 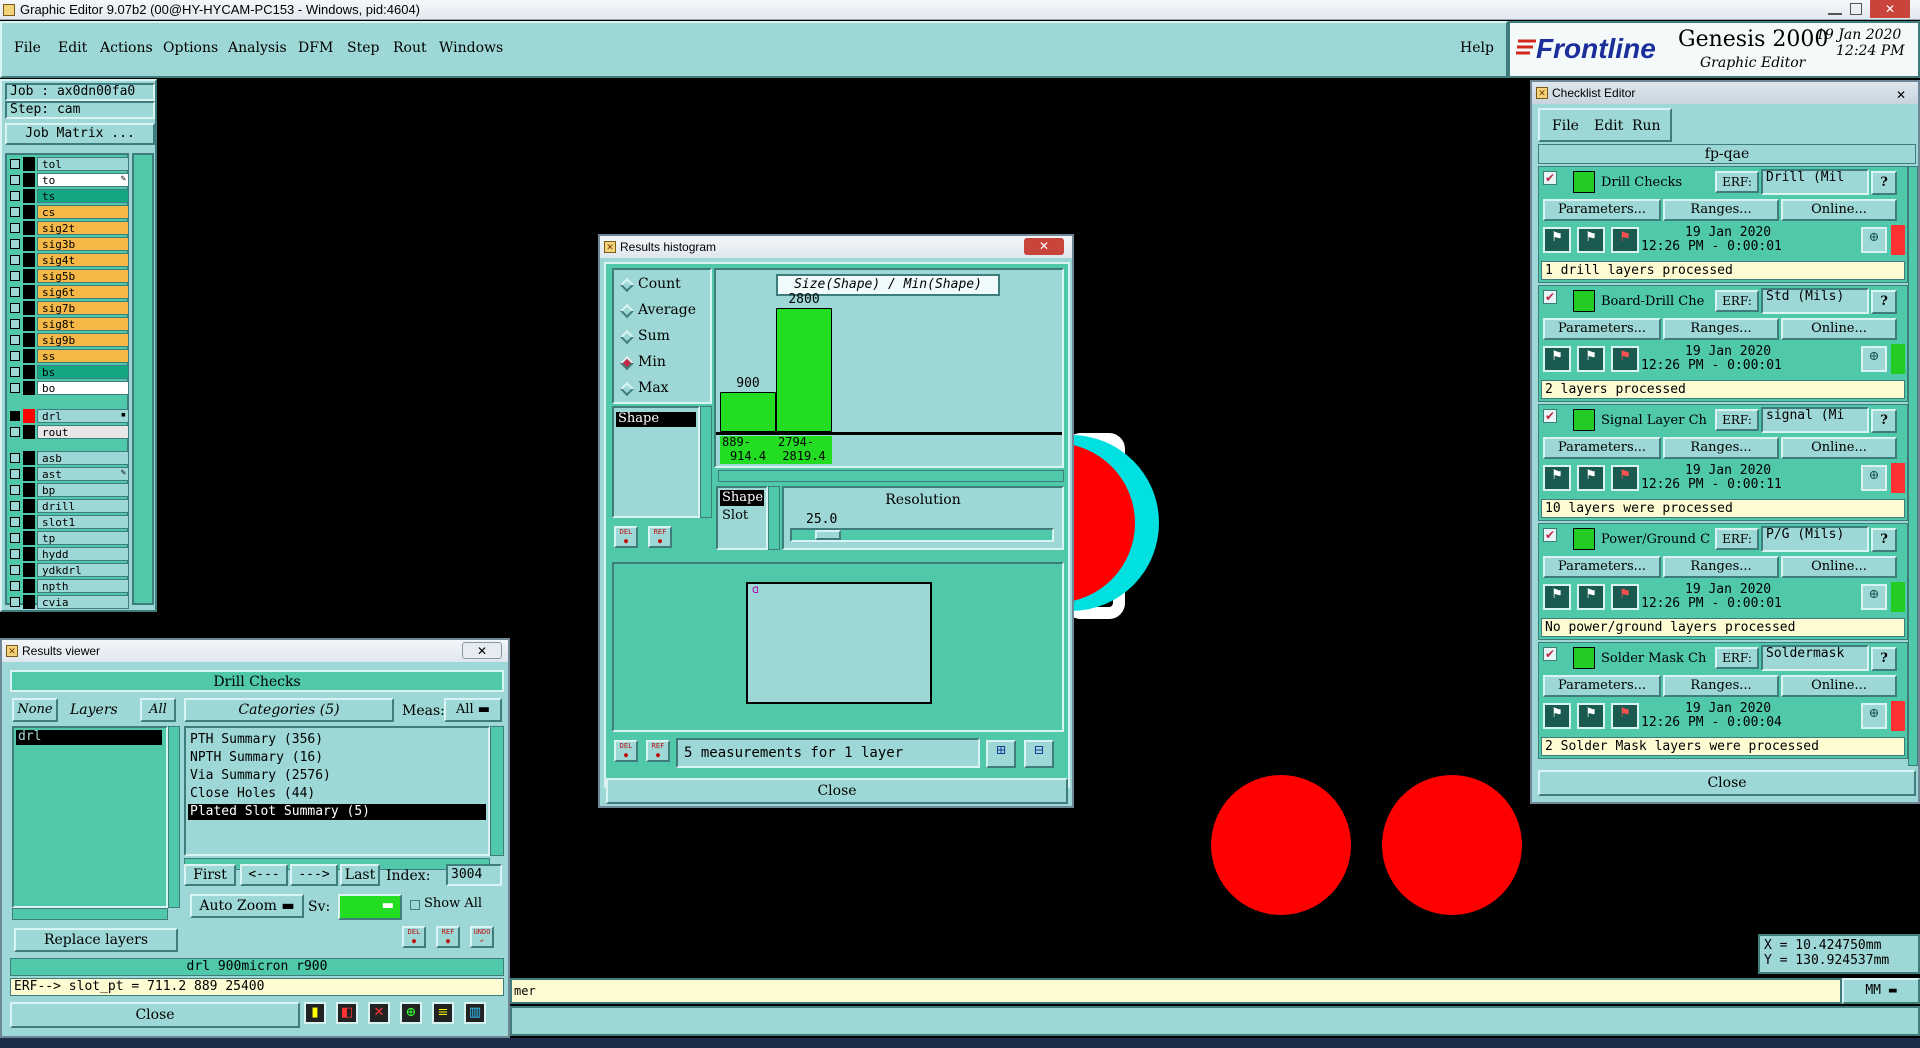 I want to click on layer-panel-scrollbar, so click(x=143, y=379).